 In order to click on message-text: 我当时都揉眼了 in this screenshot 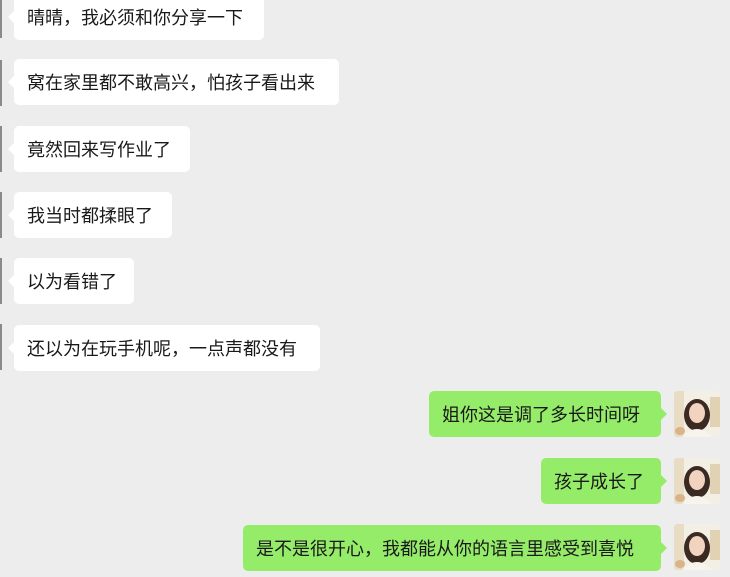, I will do `click(90, 216)`.